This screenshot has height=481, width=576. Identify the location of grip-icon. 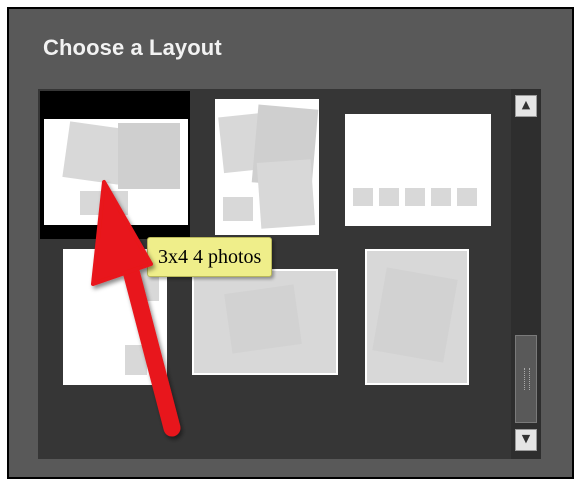
(527, 379).